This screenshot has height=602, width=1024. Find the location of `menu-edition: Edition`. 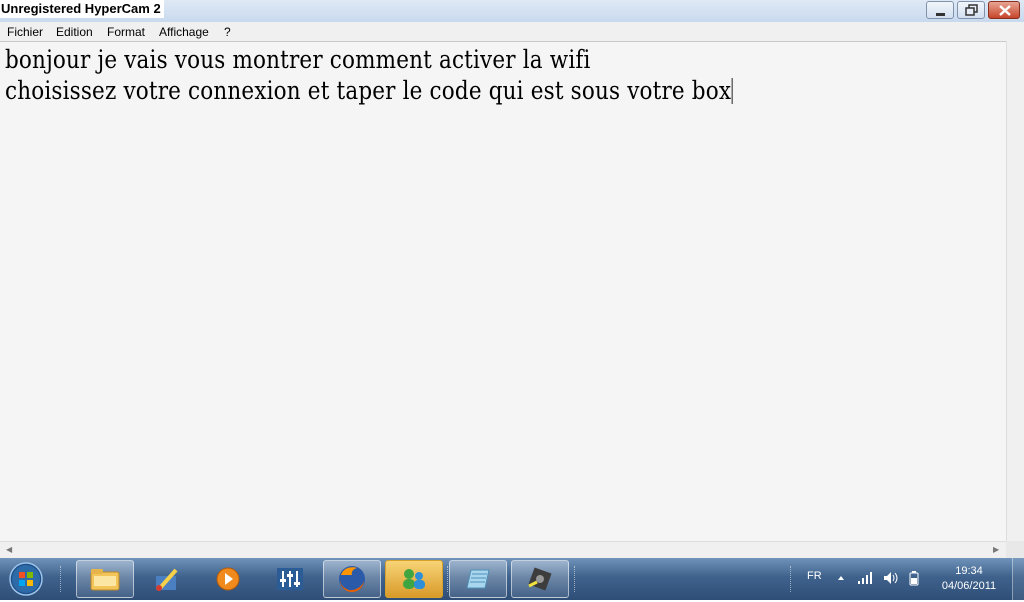

menu-edition: Edition is located at coordinates (74, 32).